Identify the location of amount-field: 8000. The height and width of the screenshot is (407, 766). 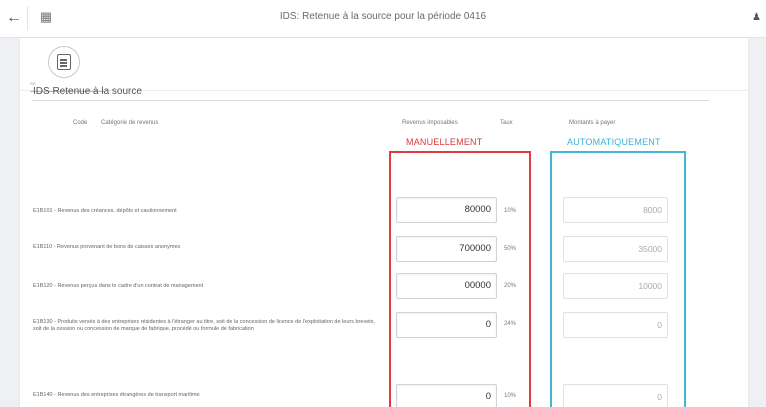
(615, 210).